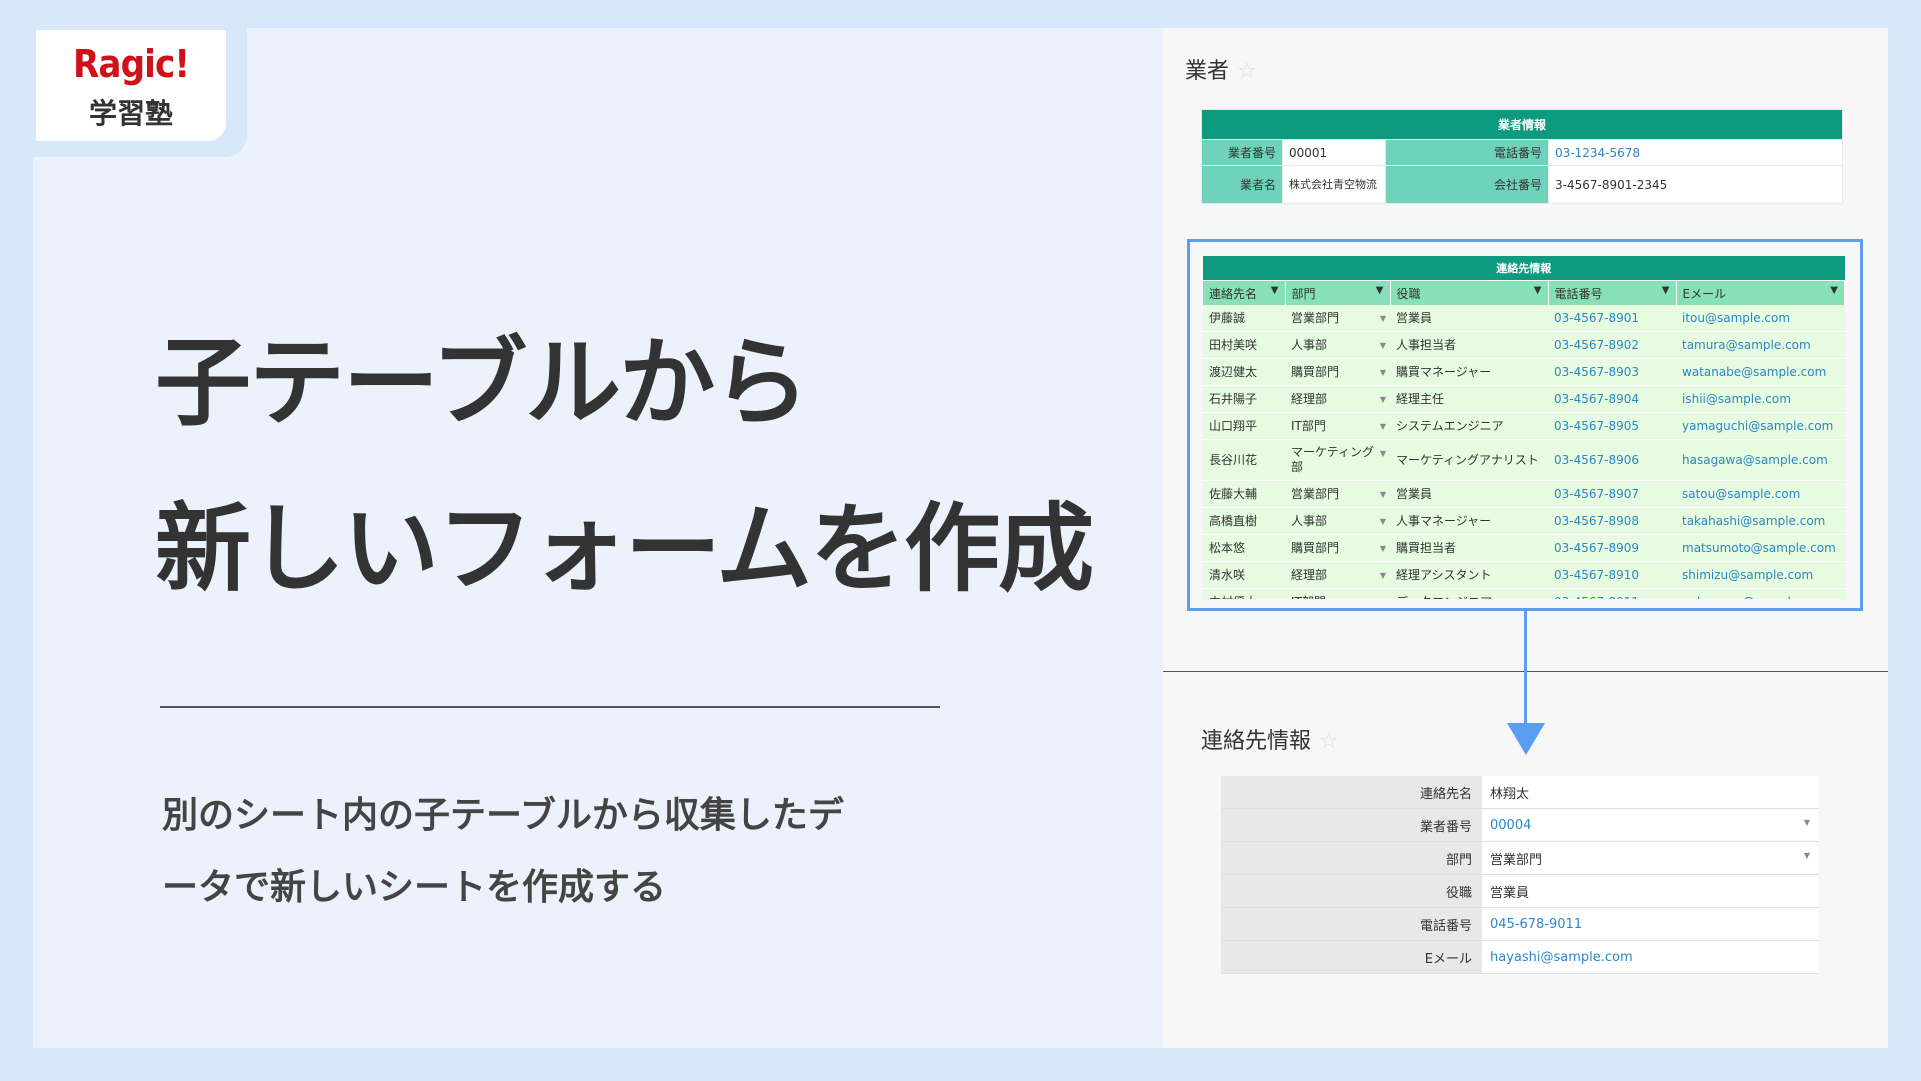 This screenshot has height=1081, width=1921. Describe the element at coordinates (1612, 575) in the screenshot. I see `cell-phone: 03-4567-8910` at that location.